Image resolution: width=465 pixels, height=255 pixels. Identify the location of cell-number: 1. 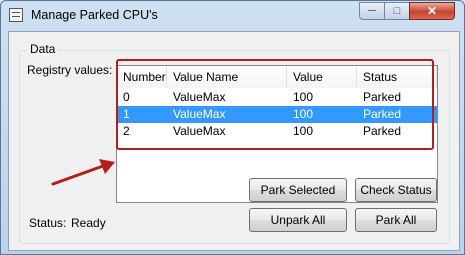
(126, 114).